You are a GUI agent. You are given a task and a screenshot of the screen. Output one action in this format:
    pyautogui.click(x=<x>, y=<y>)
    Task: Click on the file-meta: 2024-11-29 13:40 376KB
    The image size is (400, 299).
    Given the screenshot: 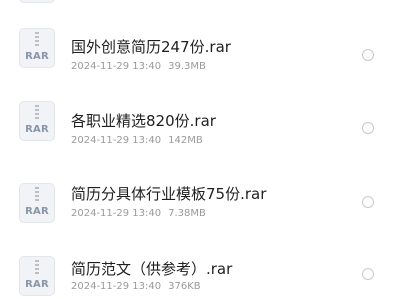 What is the action you would take?
    pyautogui.click(x=136, y=286)
    